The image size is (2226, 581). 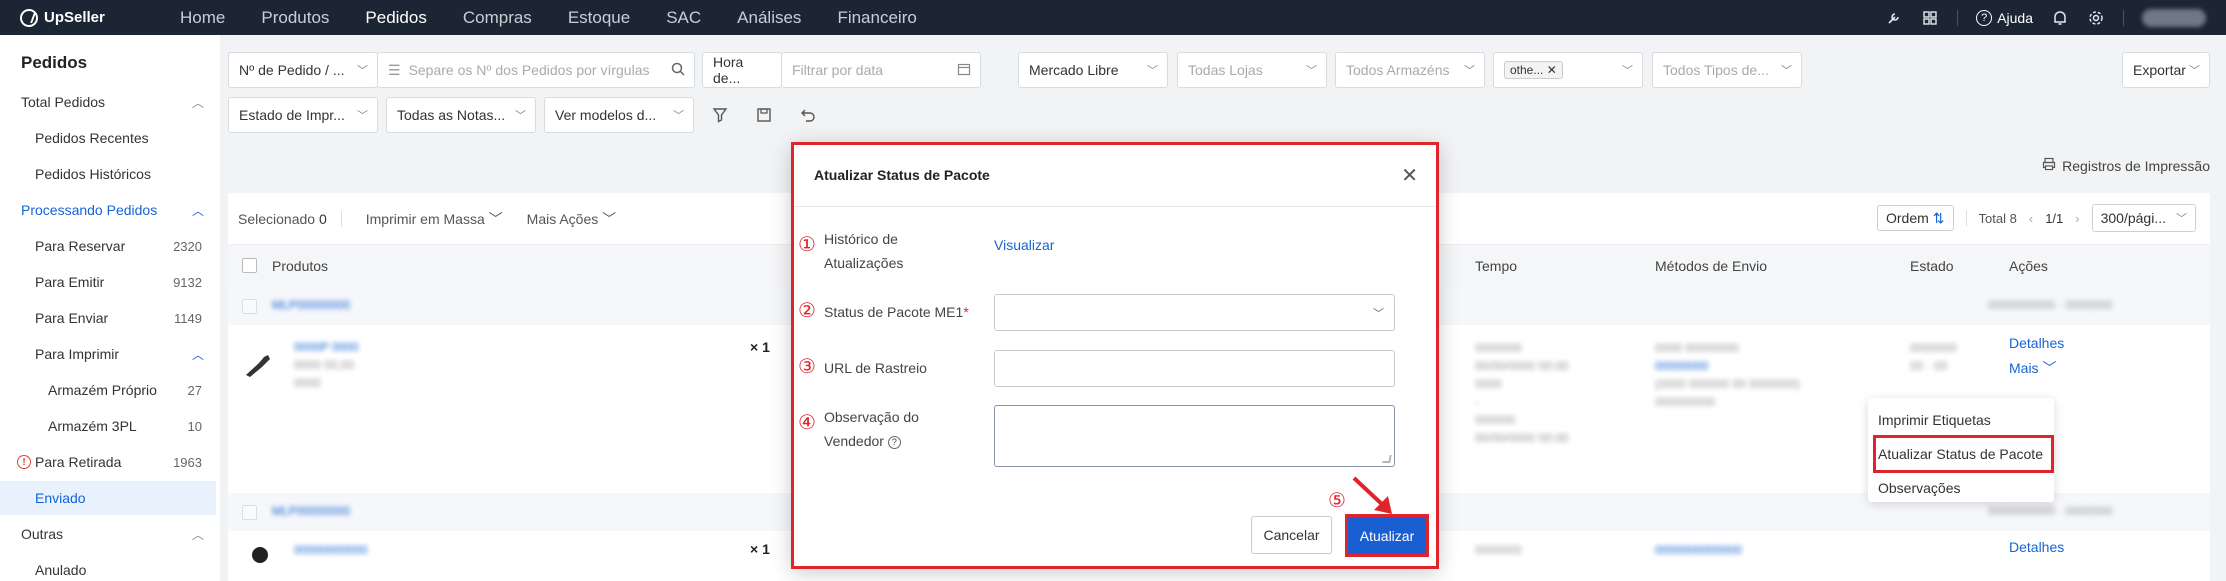 What do you see at coordinates (108, 567) in the screenshot?
I see `sidebar-item-anulado: Anulado` at bounding box center [108, 567].